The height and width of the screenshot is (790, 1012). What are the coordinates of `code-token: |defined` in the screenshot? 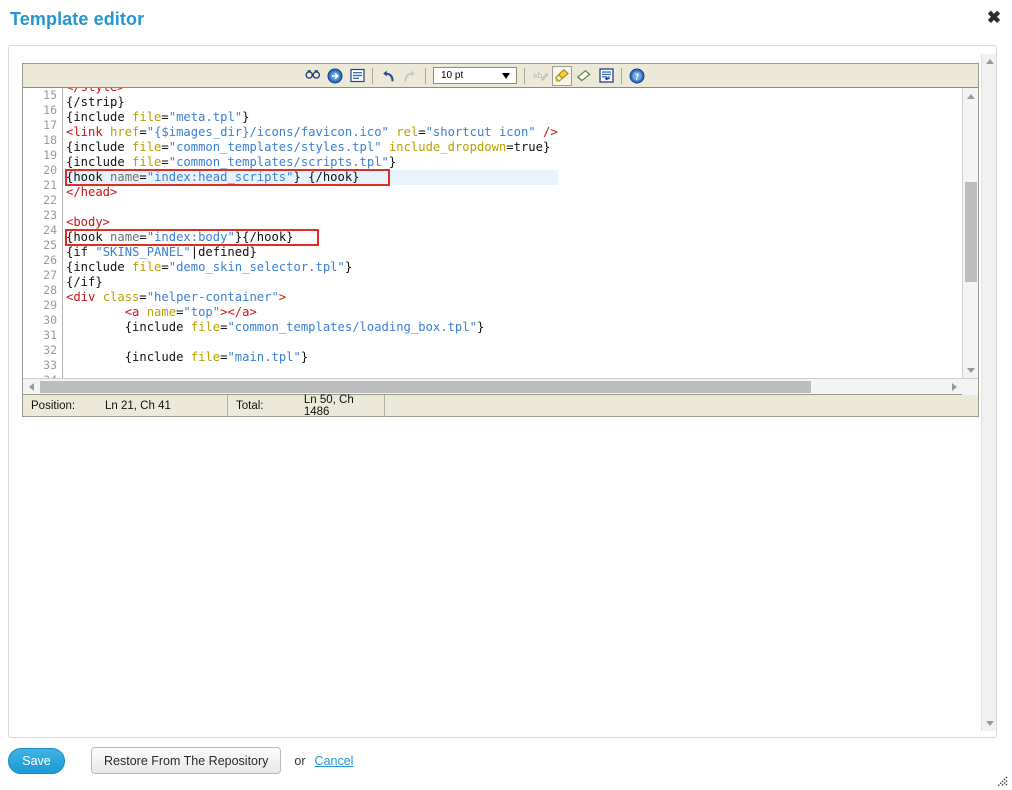 It's located at (220, 252).